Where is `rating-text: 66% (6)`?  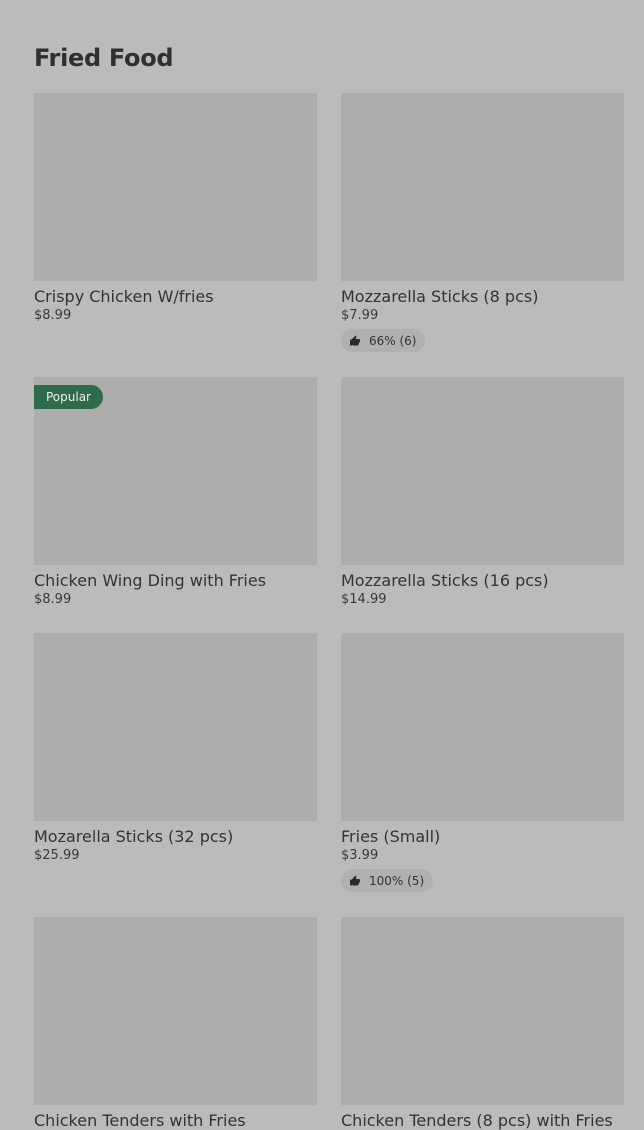
rating-text: 66% (6) is located at coordinates (393, 340).